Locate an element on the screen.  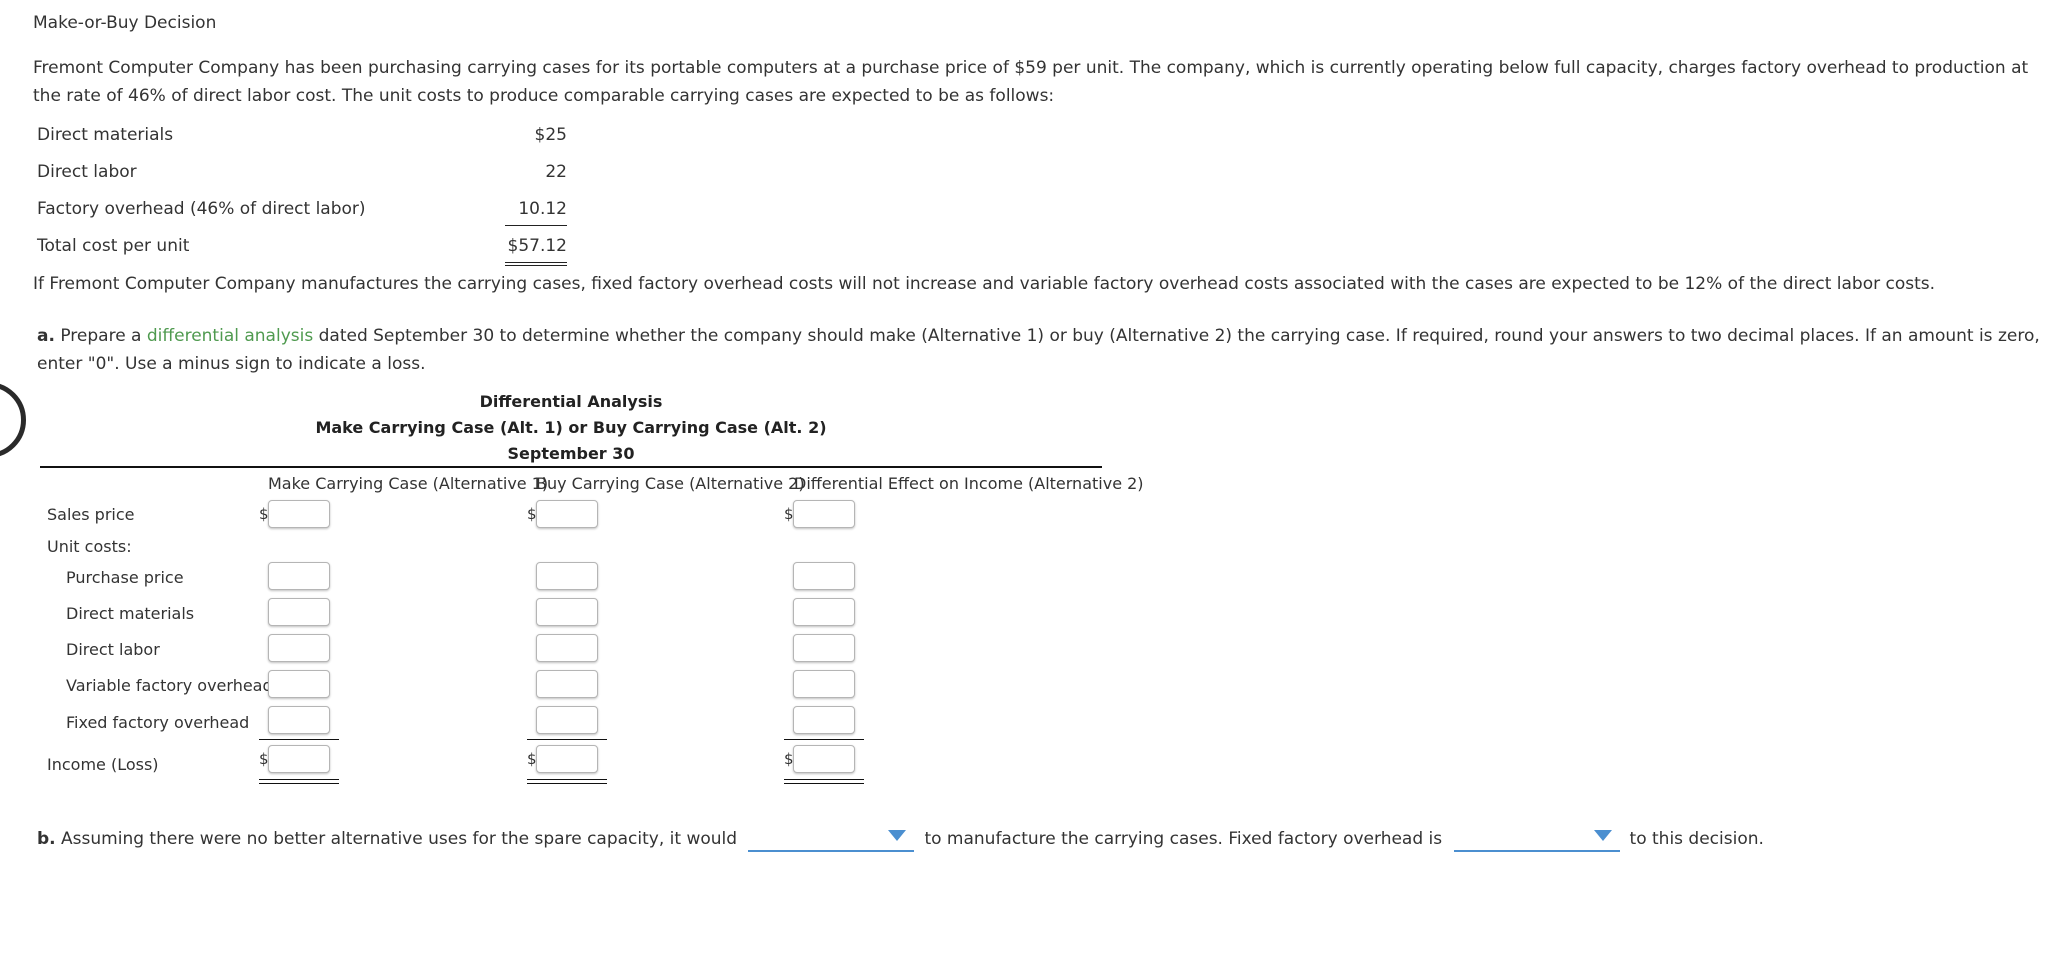
diff-direct-materials-input is located at coordinates (824, 612).